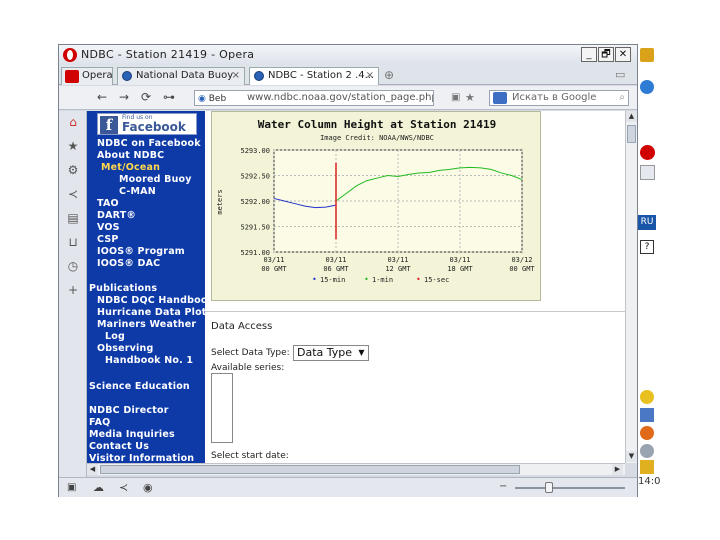 The height and width of the screenshot is (540, 720). I want to click on y-tick-label: 5291.50, so click(255, 228).